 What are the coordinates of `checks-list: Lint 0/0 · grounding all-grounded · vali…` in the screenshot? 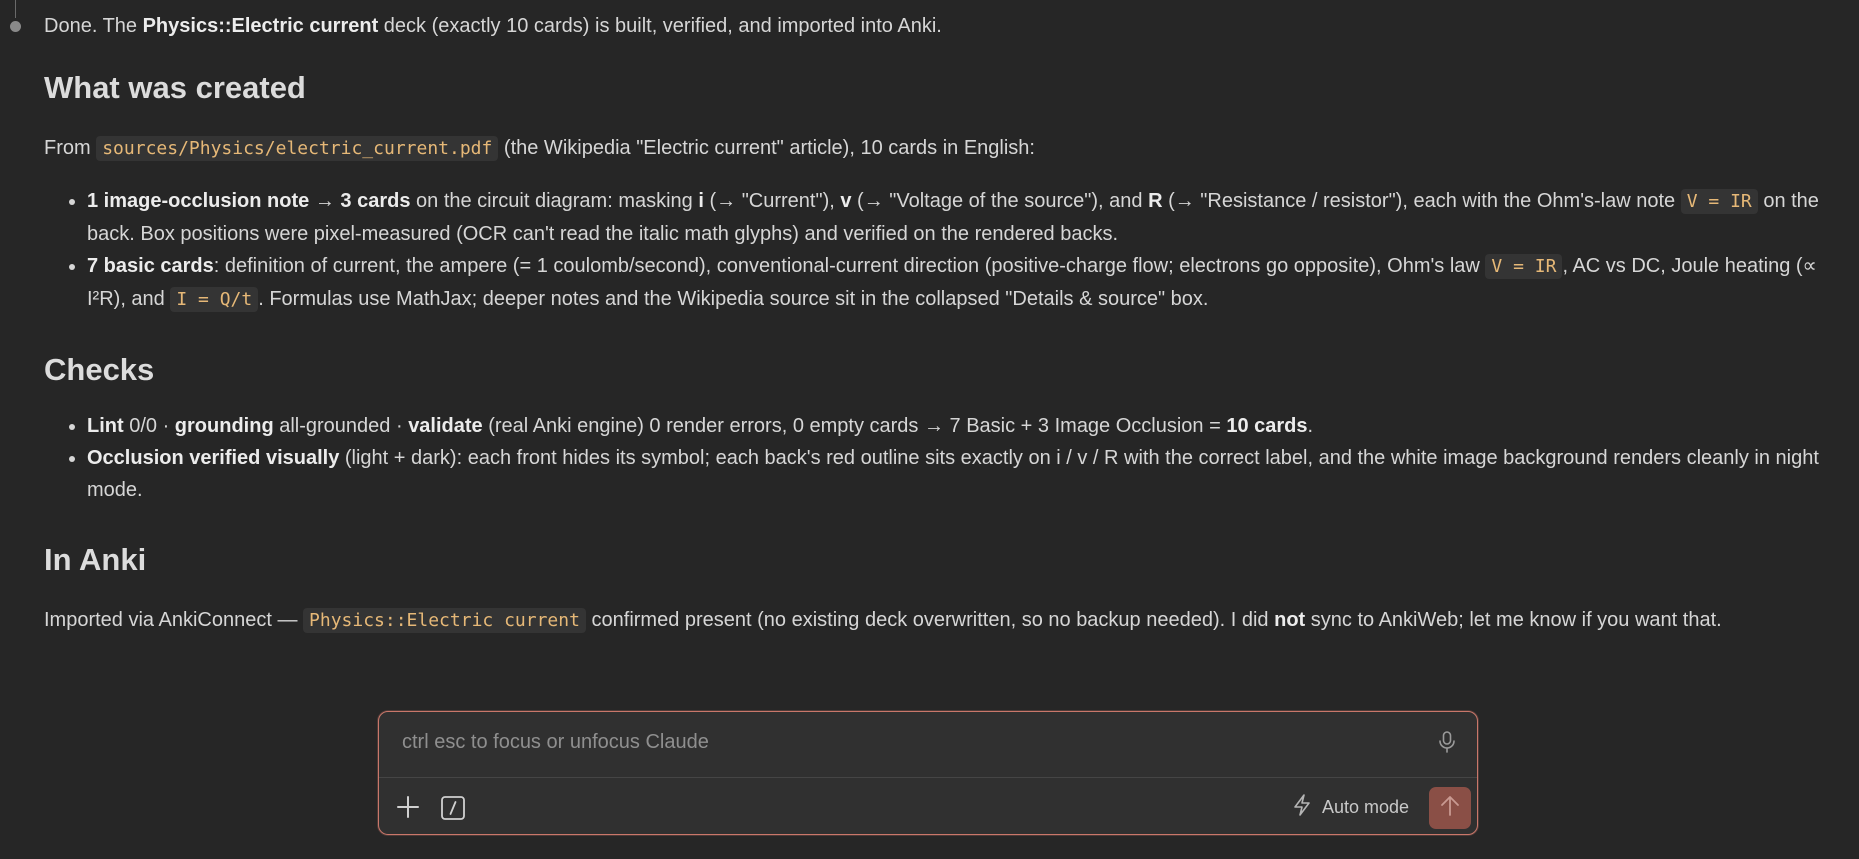 It's located at (944, 458).